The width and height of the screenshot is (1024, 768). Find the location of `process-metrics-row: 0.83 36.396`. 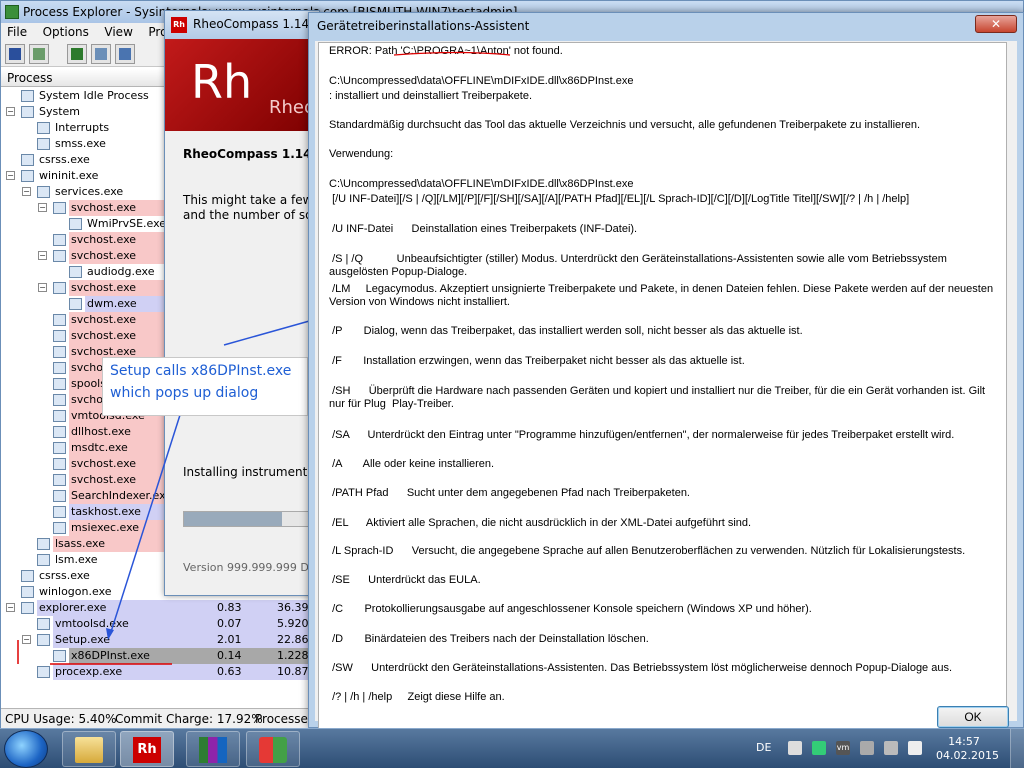

process-metrics-row: 0.83 36.396 is located at coordinates (258, 608).